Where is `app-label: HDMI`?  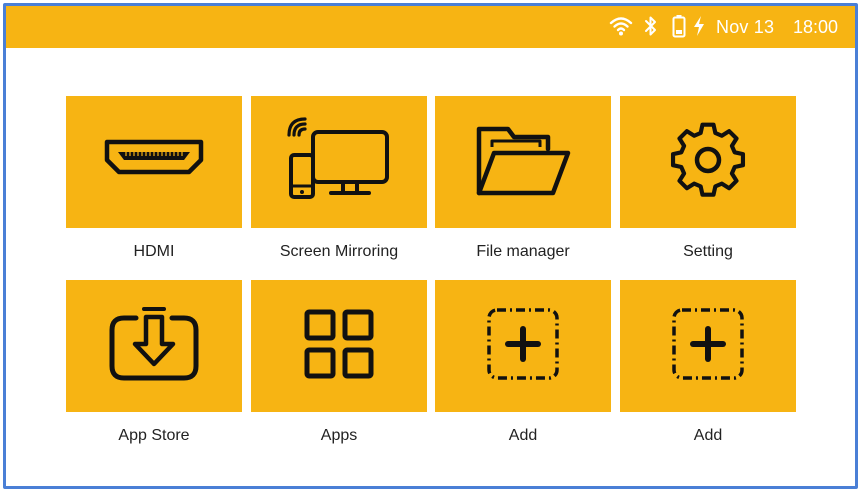 app-label: HDMI is located at coordinates (154, 251).